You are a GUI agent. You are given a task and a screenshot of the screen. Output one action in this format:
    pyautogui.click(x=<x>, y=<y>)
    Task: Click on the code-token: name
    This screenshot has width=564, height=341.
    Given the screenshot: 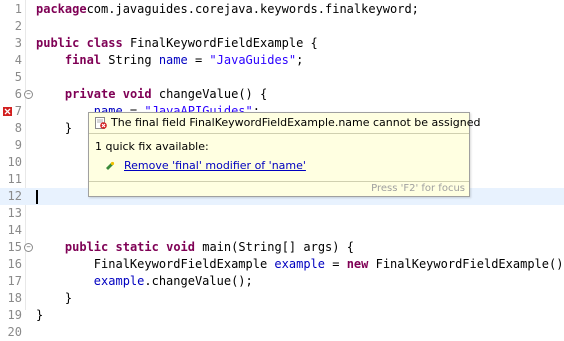 What is the action you would take?
    pyautogui.click(x=173, y=60)
    